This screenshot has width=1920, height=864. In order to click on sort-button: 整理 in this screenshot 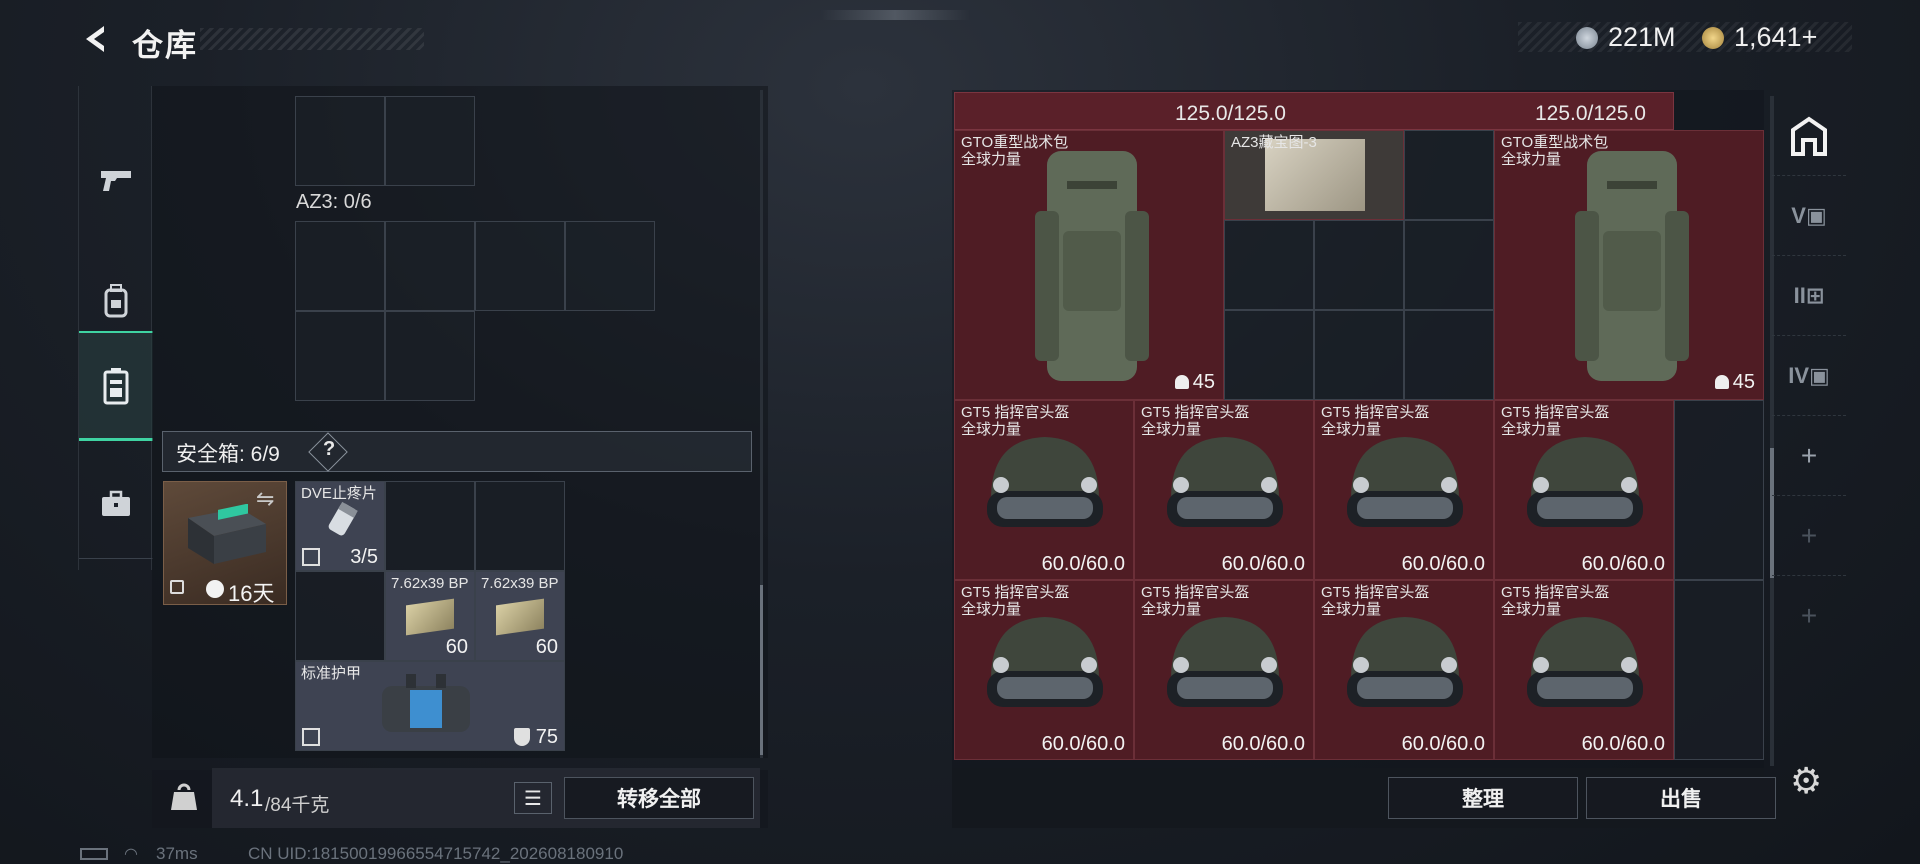, I will do `click(1483, 798)`.